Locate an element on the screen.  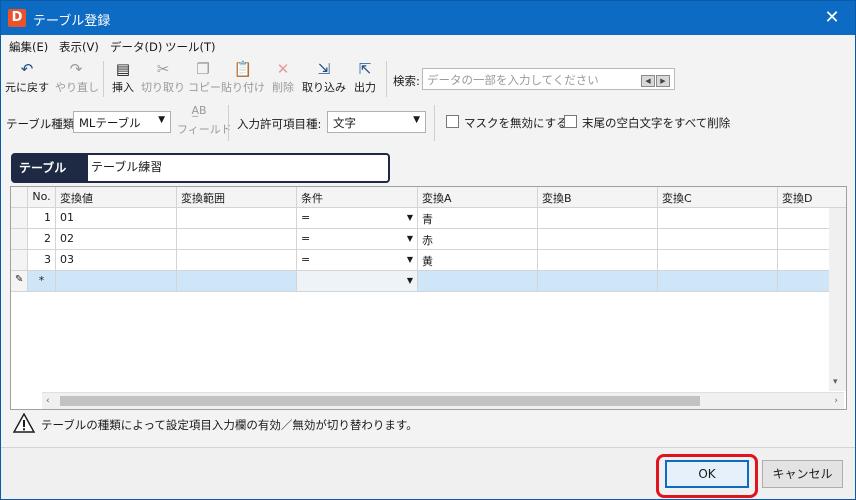
undo-button: ↶ 元に戻す is located at coordinates (27, 79).